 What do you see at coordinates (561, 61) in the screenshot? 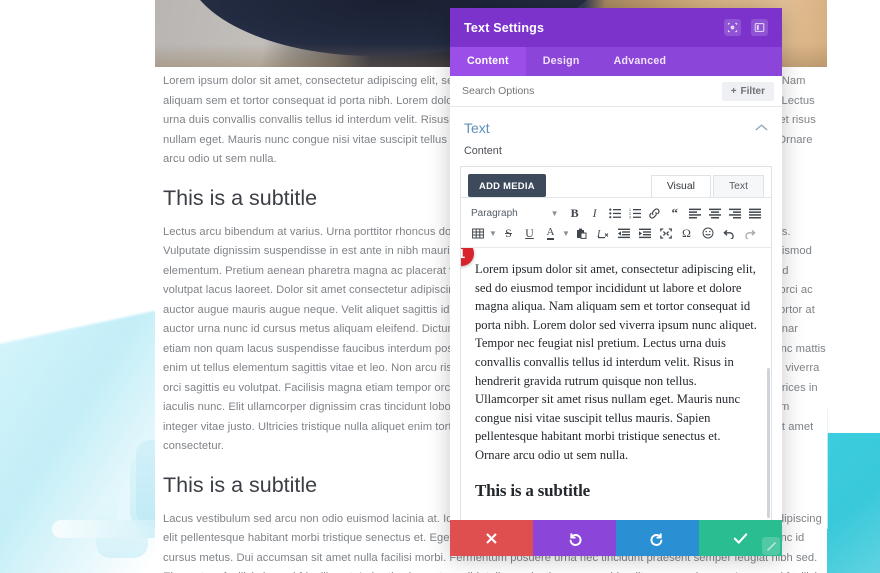
I see `tab-design: Design` at bounding box center [561, 61].